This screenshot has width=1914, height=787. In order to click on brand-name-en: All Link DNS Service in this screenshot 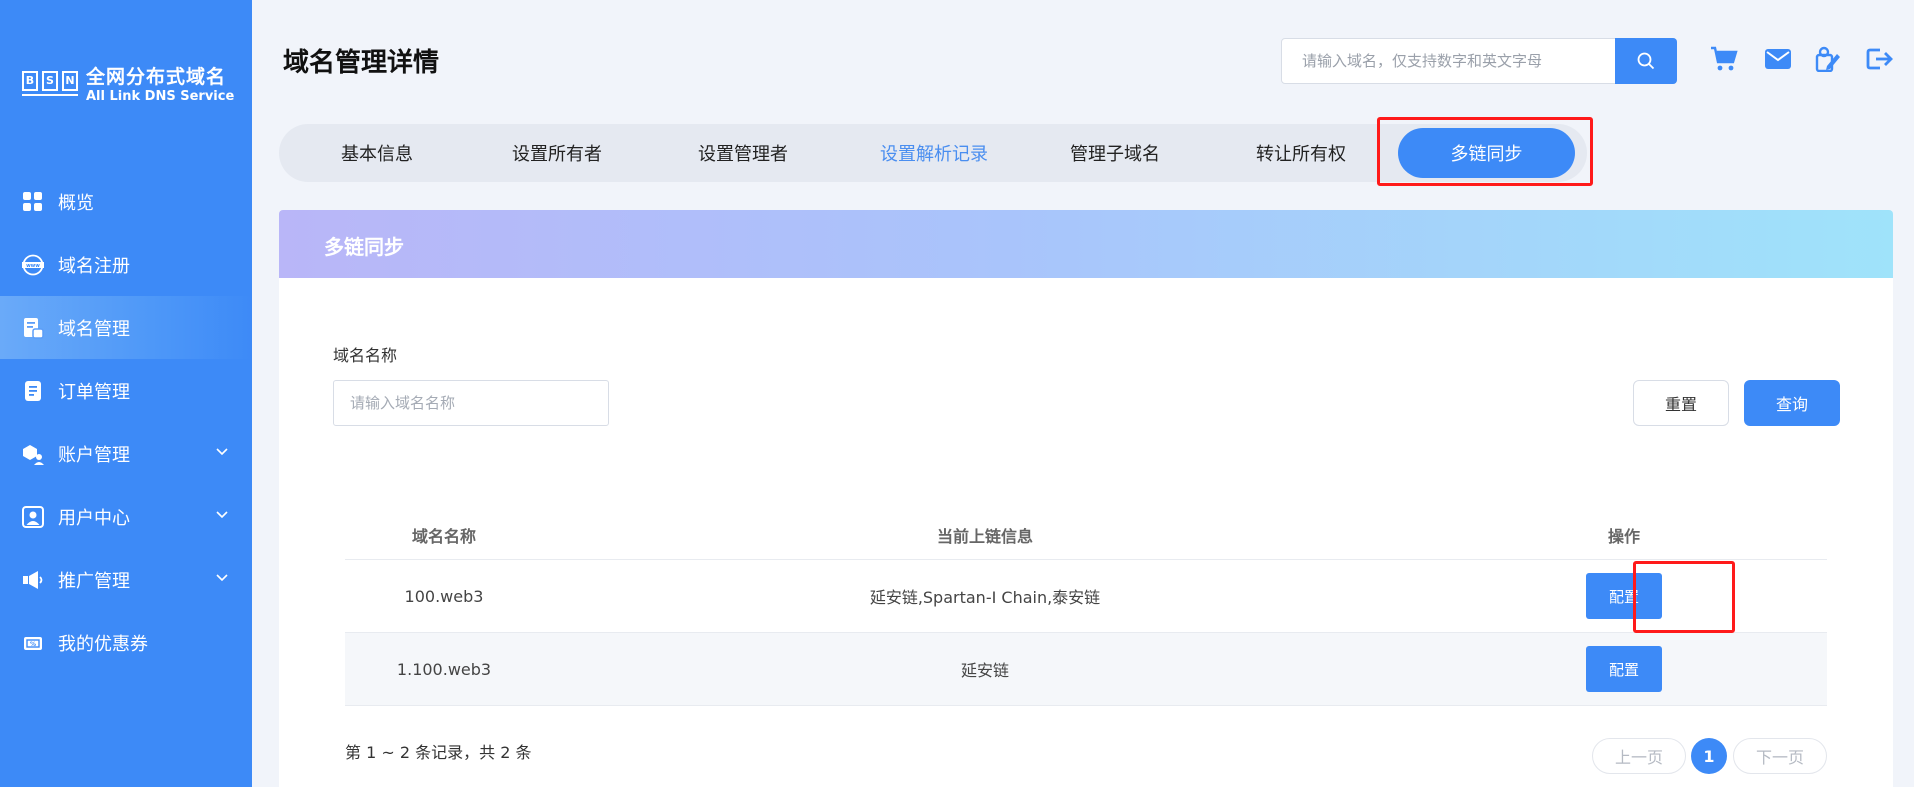, I will do `click(160, 96)`.